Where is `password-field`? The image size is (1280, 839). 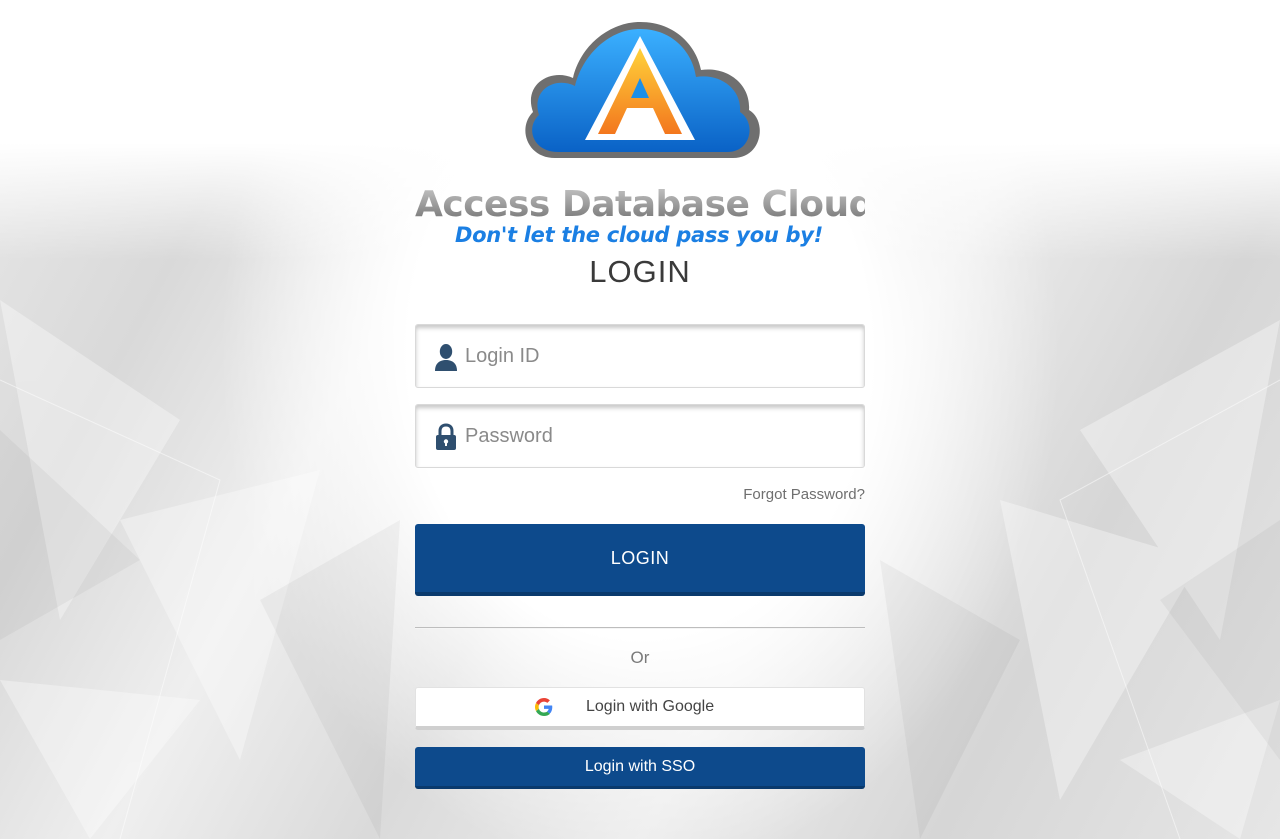 password-field is located at coordinates (640, 436).